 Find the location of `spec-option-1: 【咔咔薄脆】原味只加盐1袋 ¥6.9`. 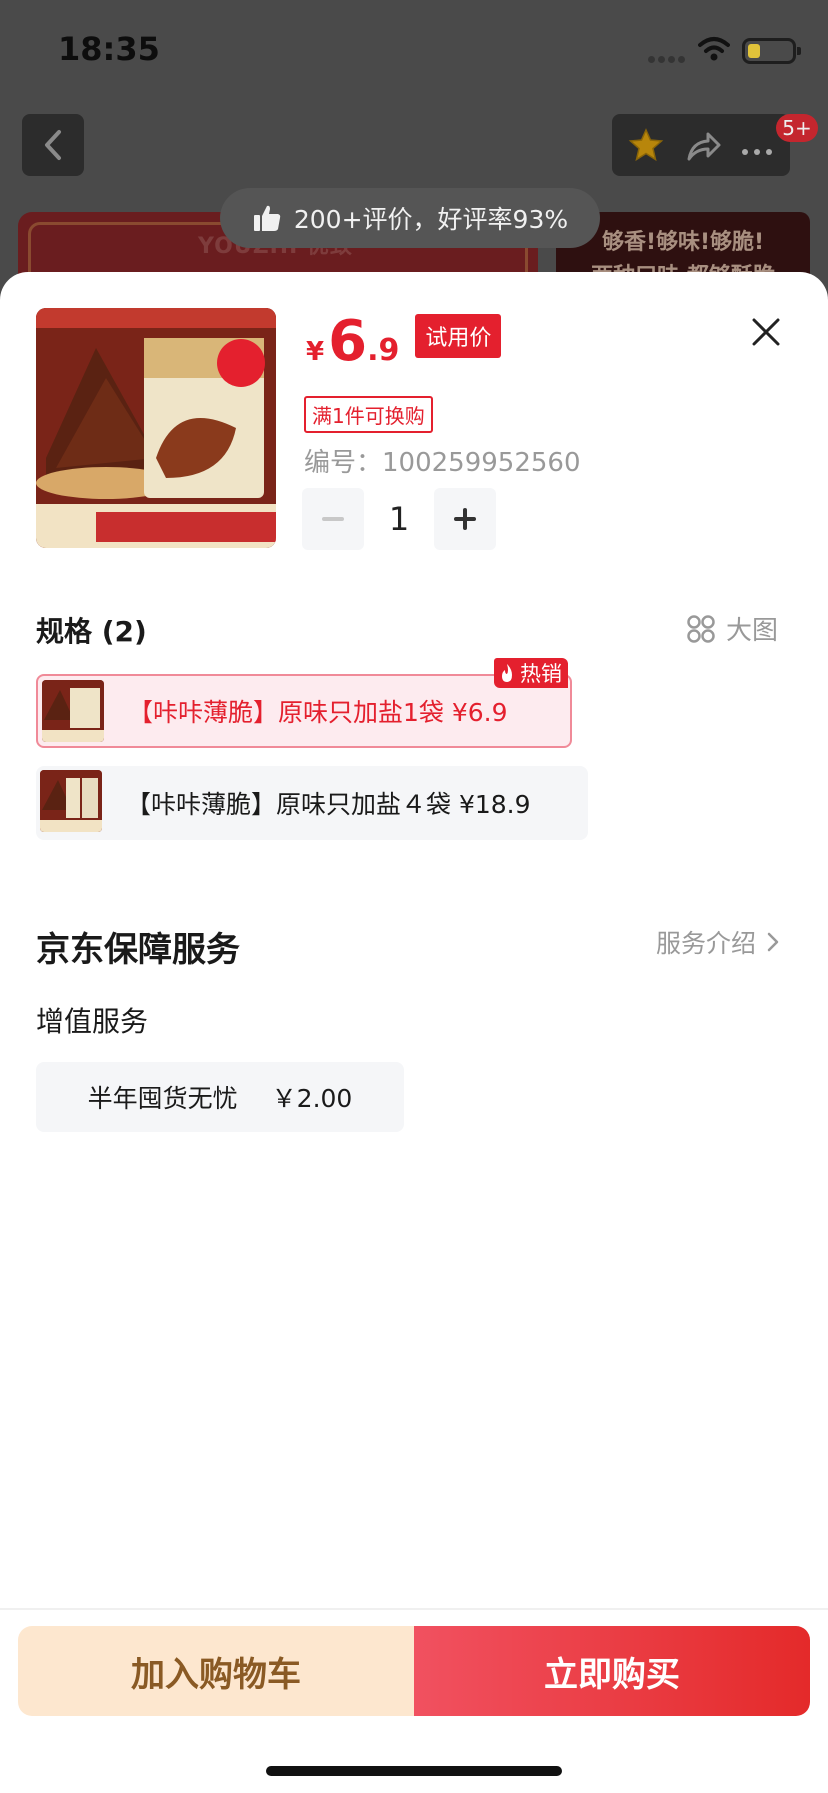

spec-option-1: 【咔咔薄脆】原味只加盐1袋 ¥6.9 is located at coordinates (304, 711).